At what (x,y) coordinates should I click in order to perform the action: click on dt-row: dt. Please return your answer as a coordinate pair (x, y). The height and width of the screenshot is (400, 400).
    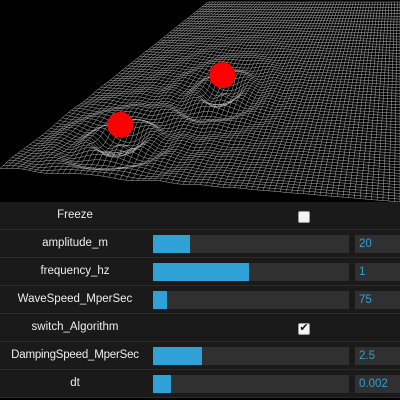
    Looking at the image, I should click on (200, 384).